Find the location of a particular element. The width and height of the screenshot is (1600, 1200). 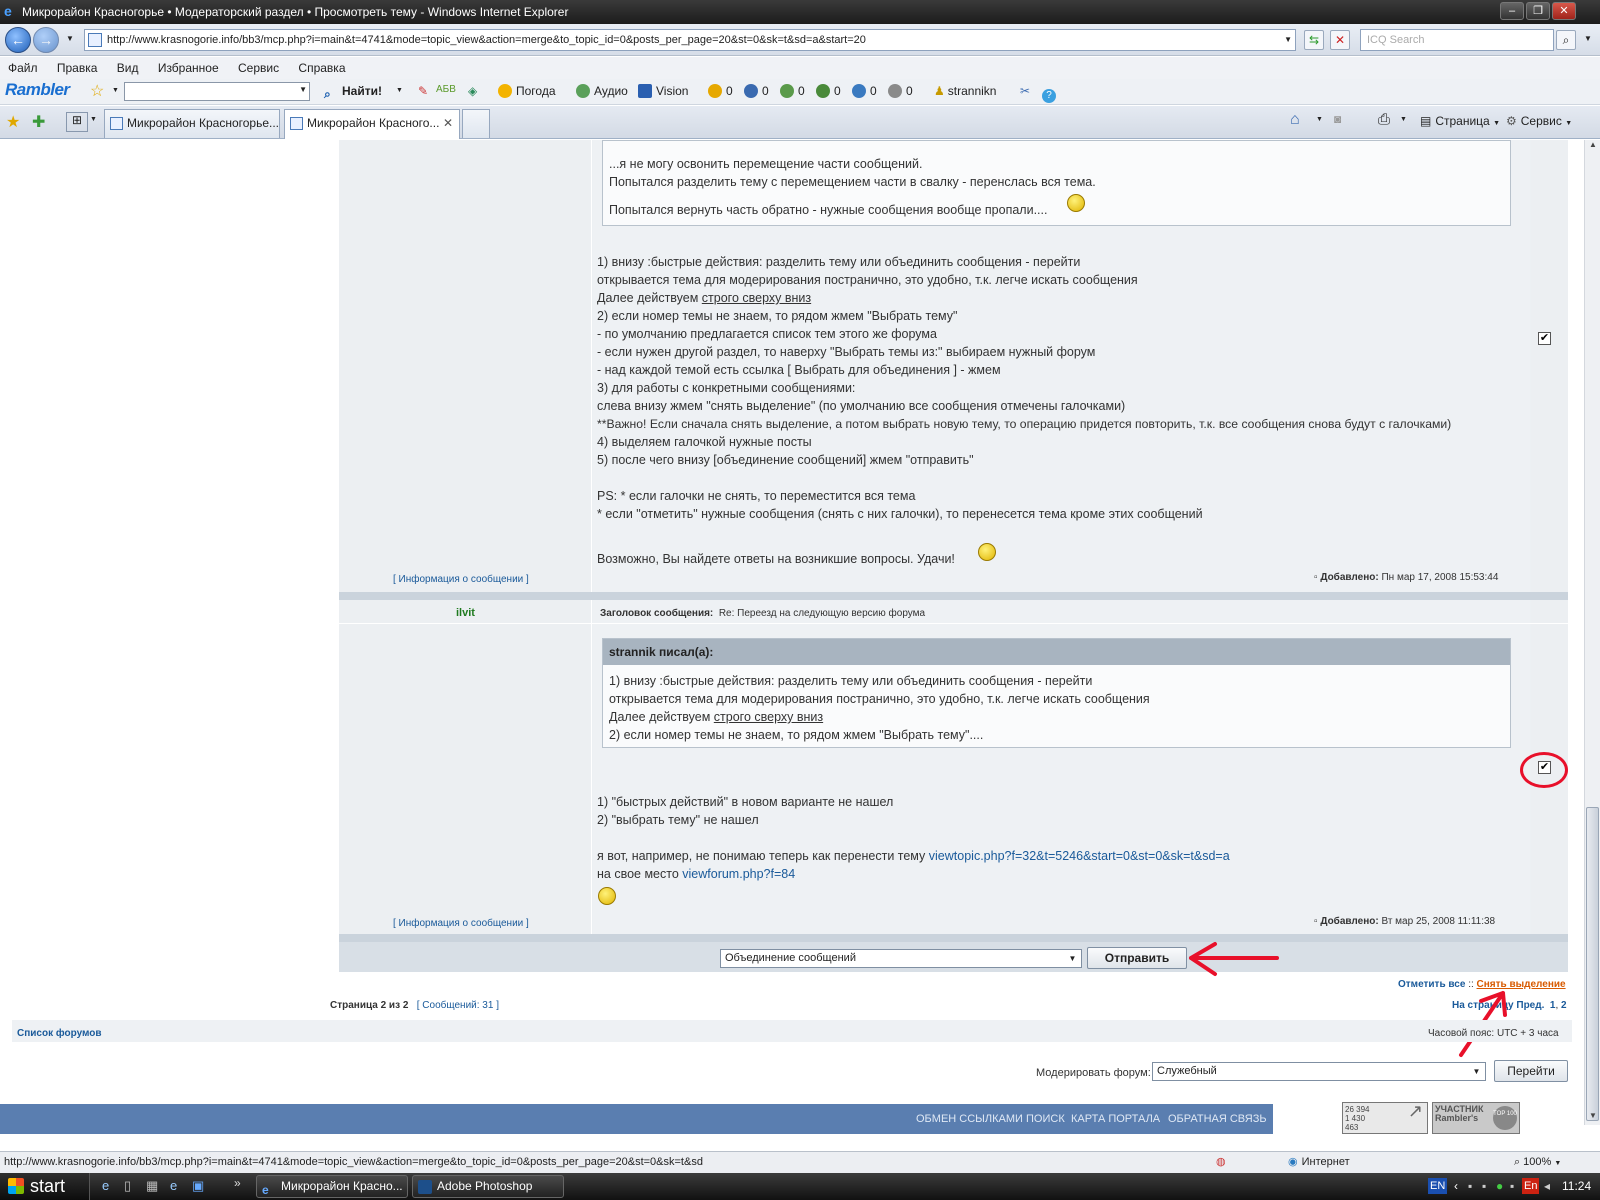

rambler-input-dropdown-icon: ▼ is located at coordinates (303, 89).